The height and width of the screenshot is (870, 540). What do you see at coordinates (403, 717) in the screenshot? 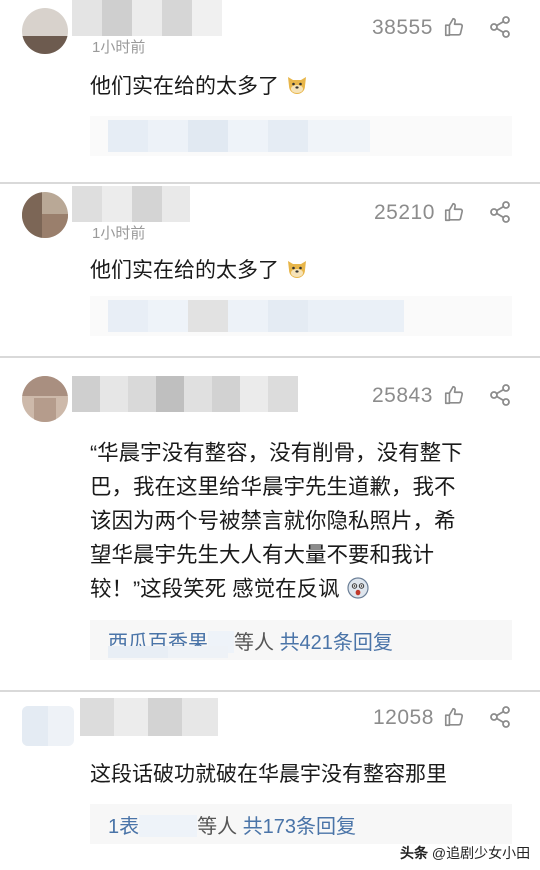
I see `like-count: 12058` at bounding box center [403, 717].